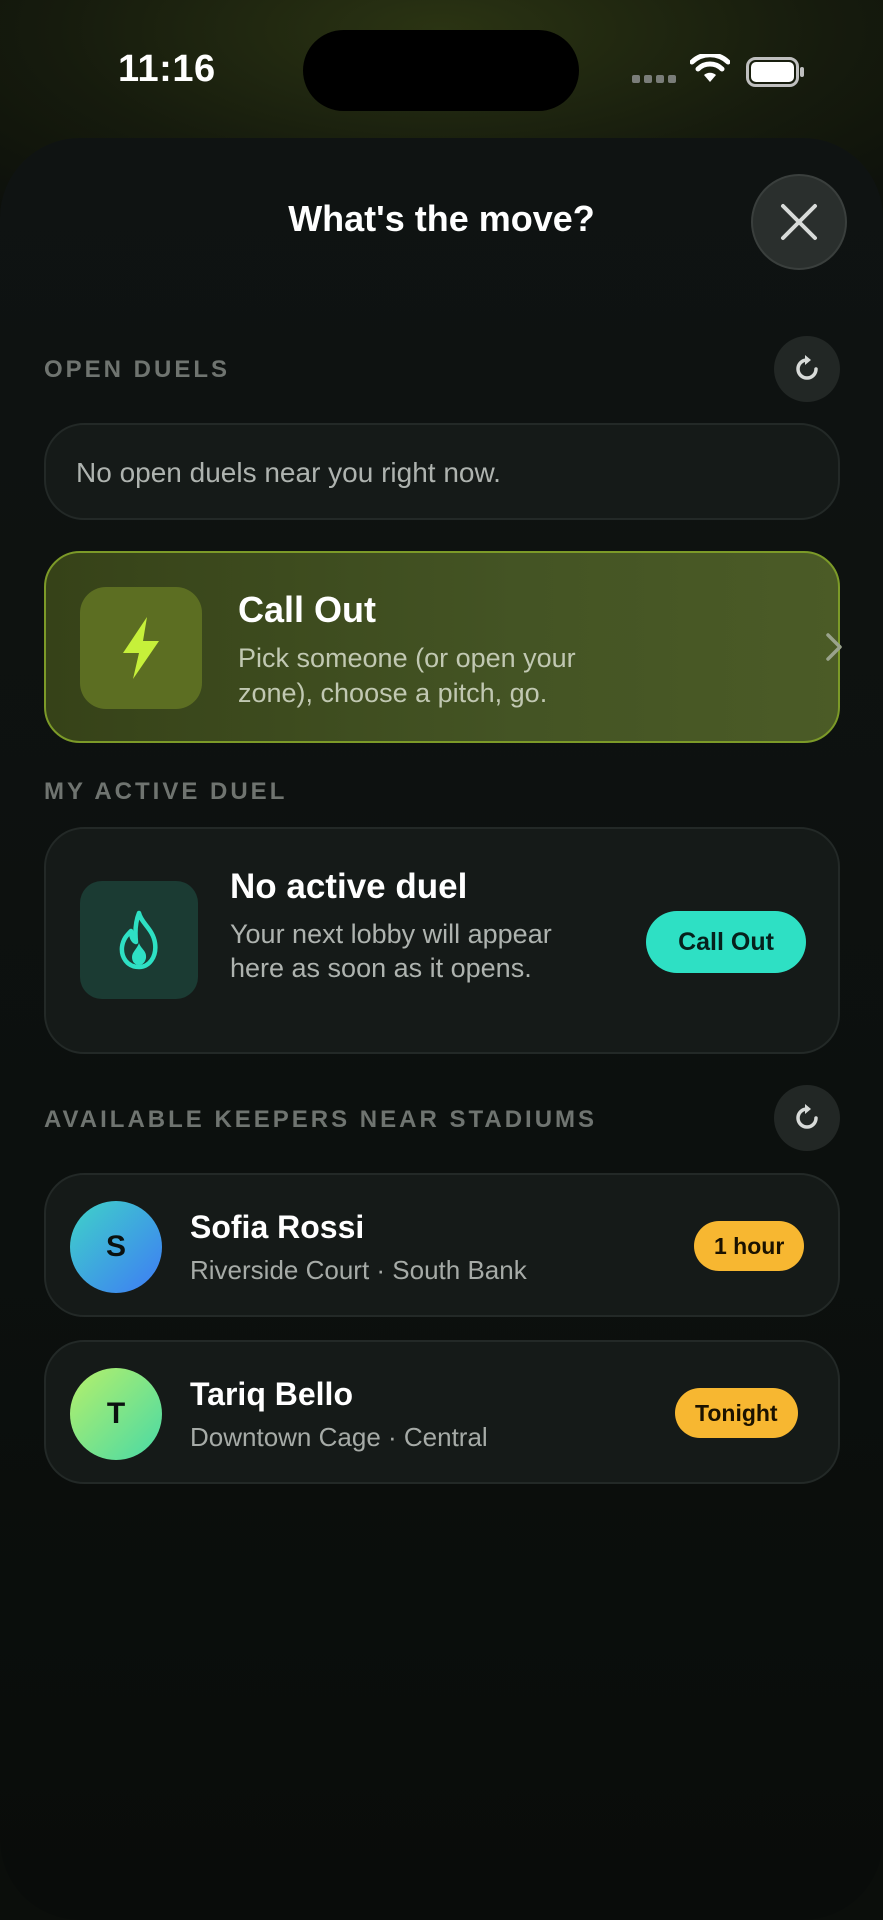 This screenshot has height=1920, width=883. What do you see at coordinates (441, 70) in the screenshot?
I see `dynamic-island` at bounding box center [441, 70].